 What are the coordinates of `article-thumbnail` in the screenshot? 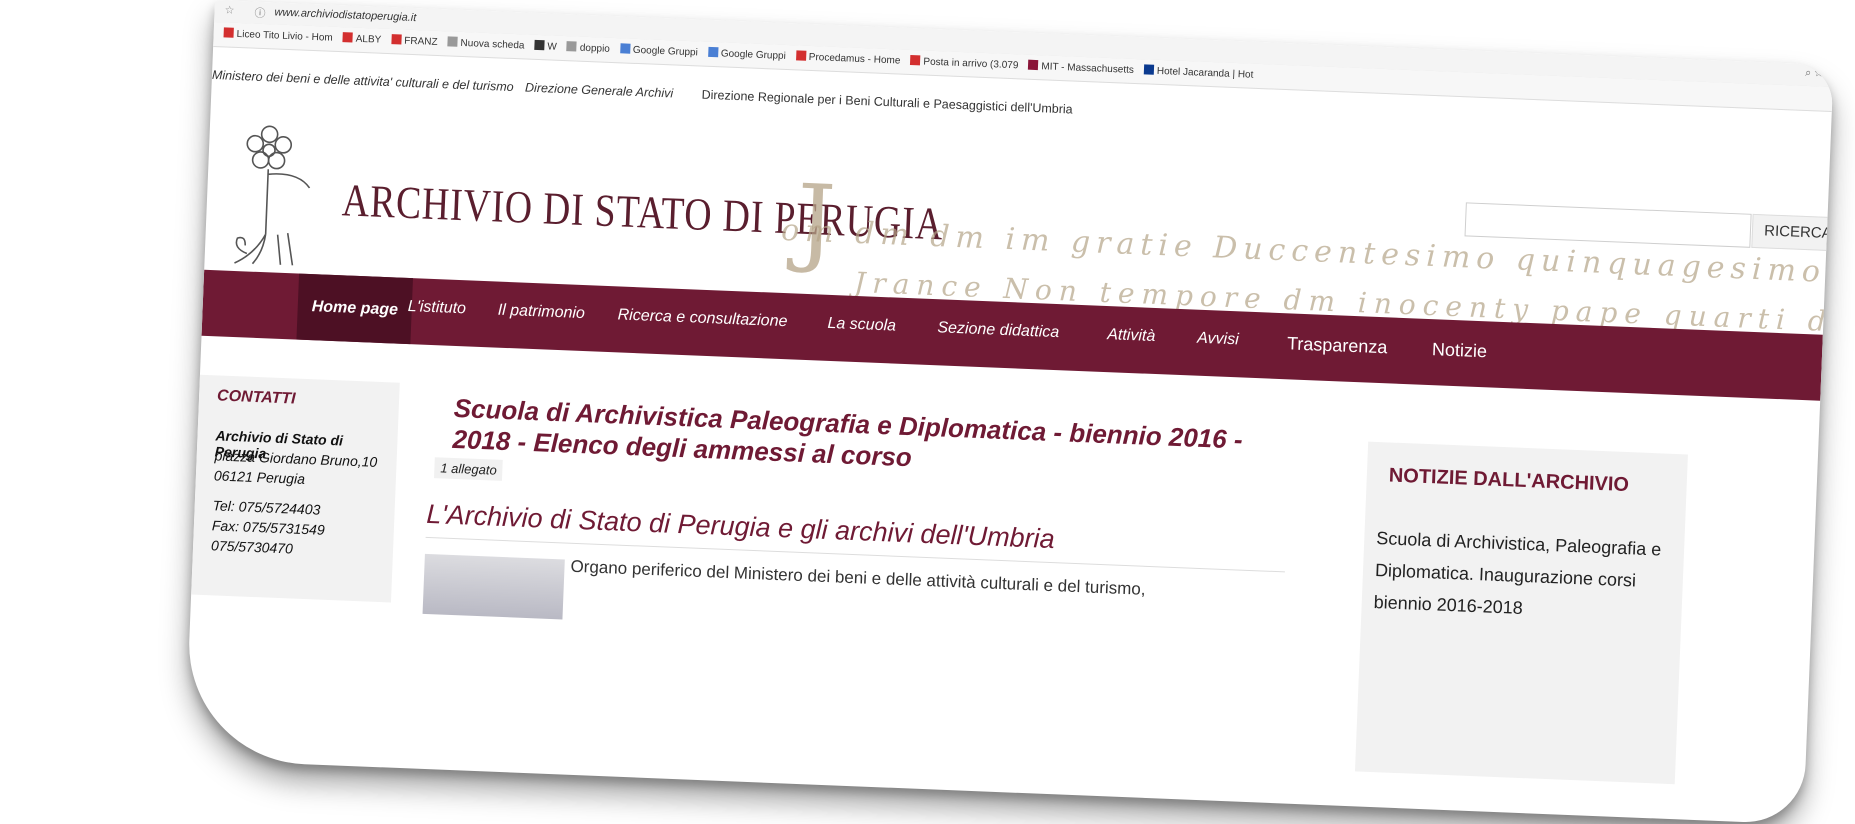 It's located at (493, 586).